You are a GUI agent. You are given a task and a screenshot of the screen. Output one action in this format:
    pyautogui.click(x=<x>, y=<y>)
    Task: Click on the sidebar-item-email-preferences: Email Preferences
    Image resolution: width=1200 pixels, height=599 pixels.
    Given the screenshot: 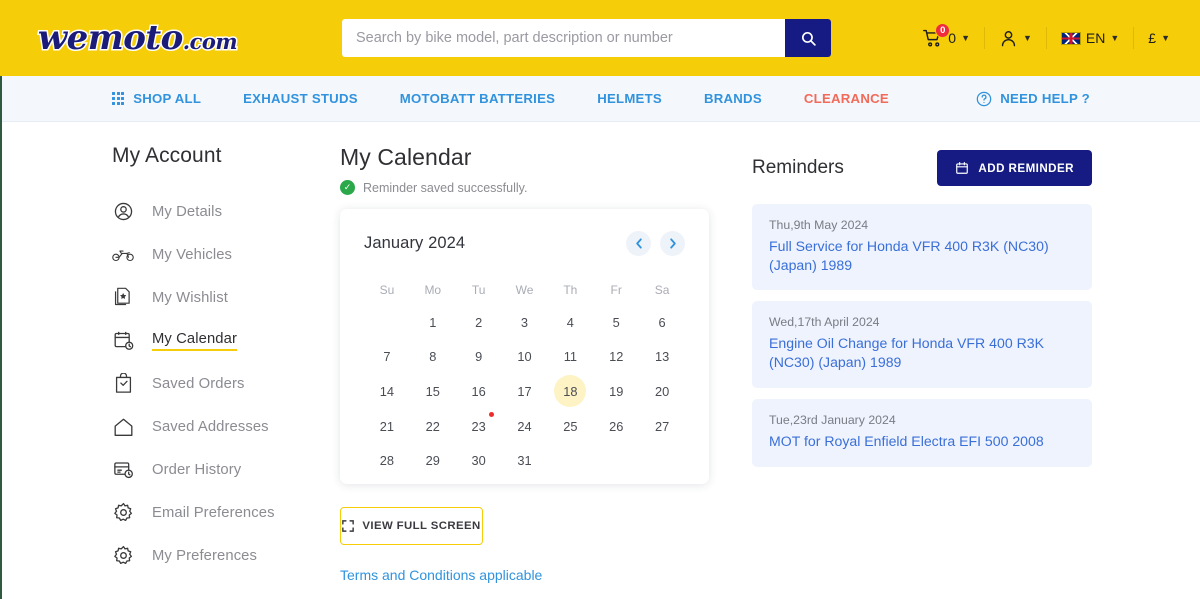 What is the action you would take?
    pyautogui.click(x=224, y=512)
    